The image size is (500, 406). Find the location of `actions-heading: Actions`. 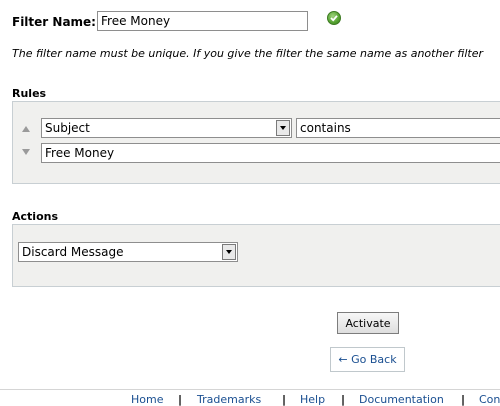

actions-heading: Actions is located at coordinates (35, 216).